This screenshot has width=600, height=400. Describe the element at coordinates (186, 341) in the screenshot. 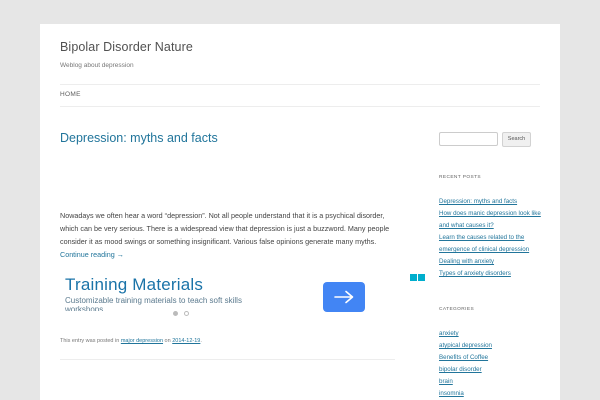

I see `date-link: 2014-12-19` at that location.